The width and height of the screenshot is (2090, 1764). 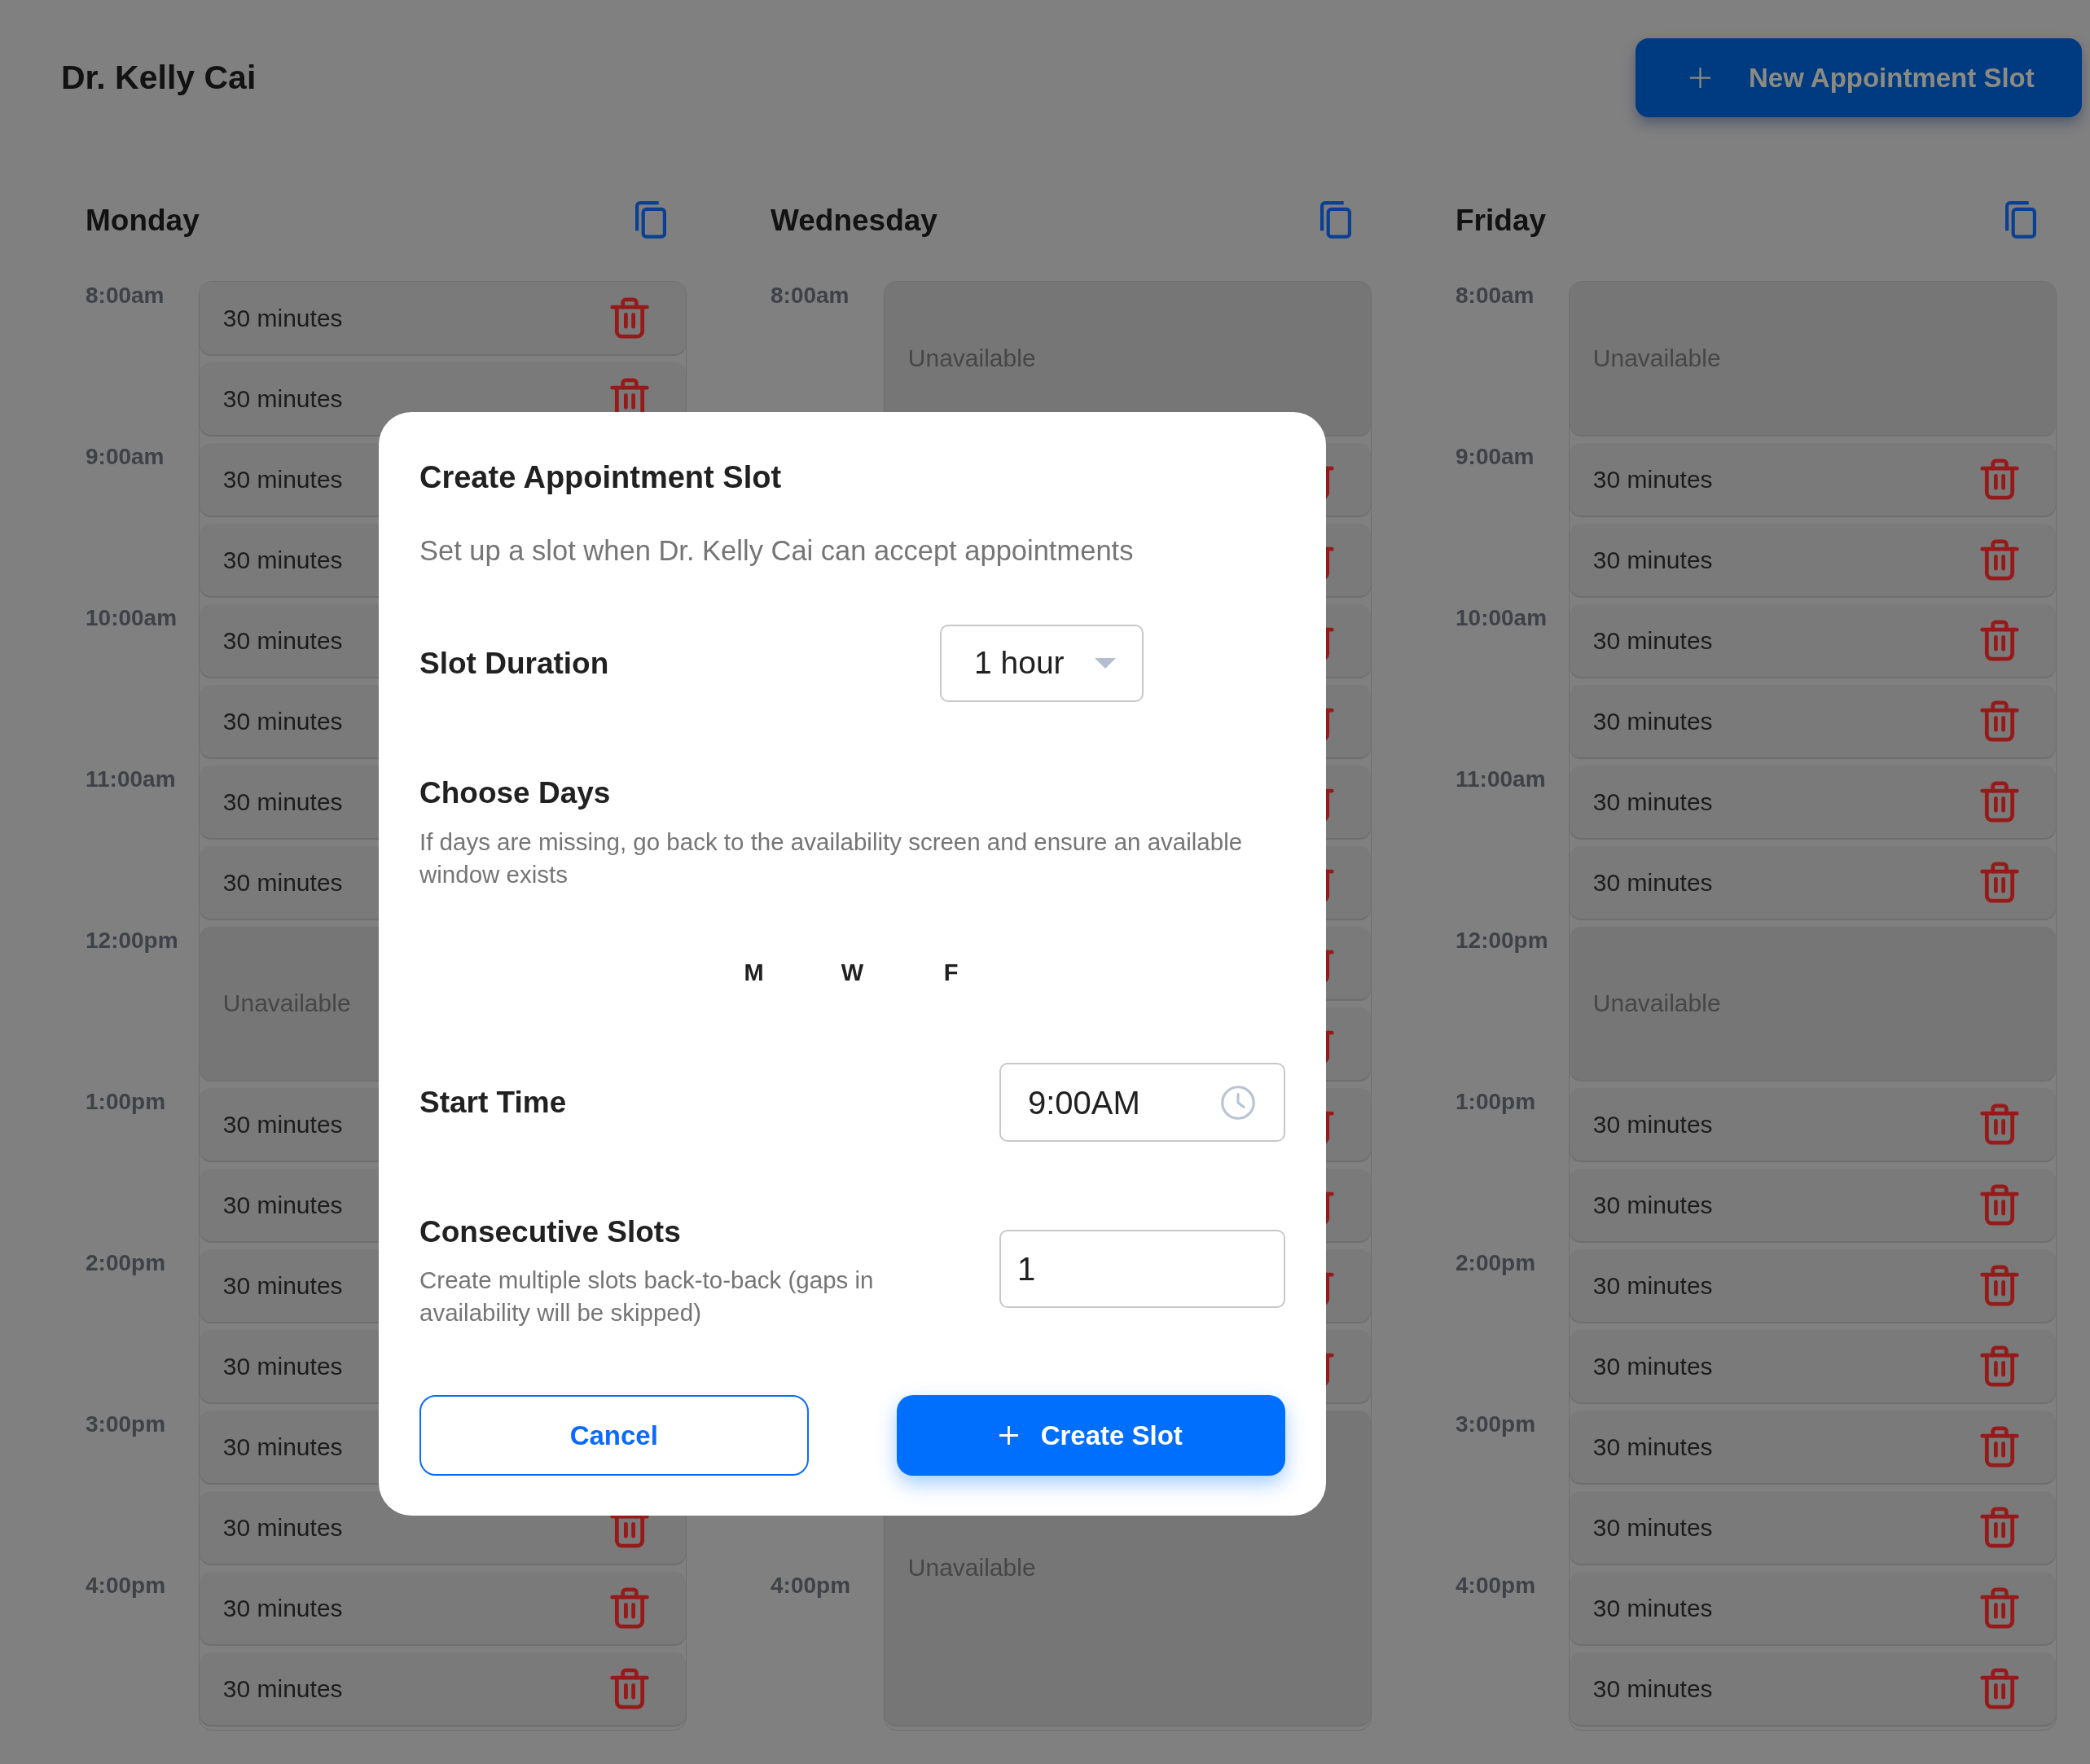 What do you see at coordinates (754, 972) in the screenshot?
I see `day-option: M` at bounding box center [754, 972].